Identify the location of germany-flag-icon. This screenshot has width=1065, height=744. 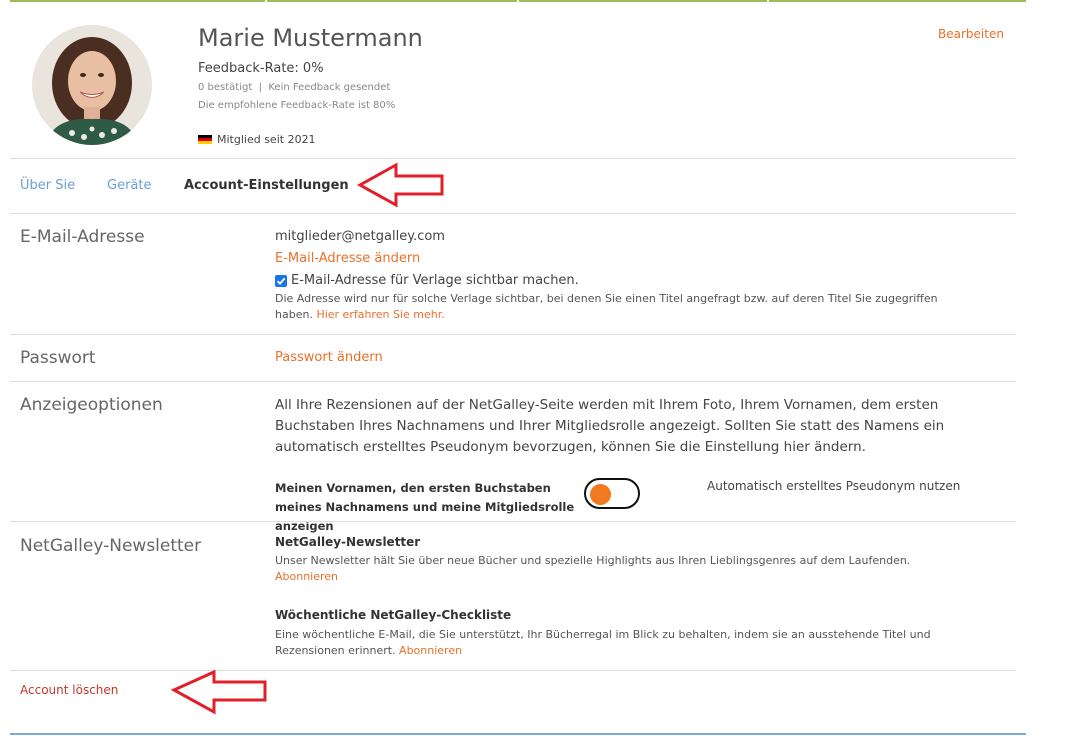
(205, 139).